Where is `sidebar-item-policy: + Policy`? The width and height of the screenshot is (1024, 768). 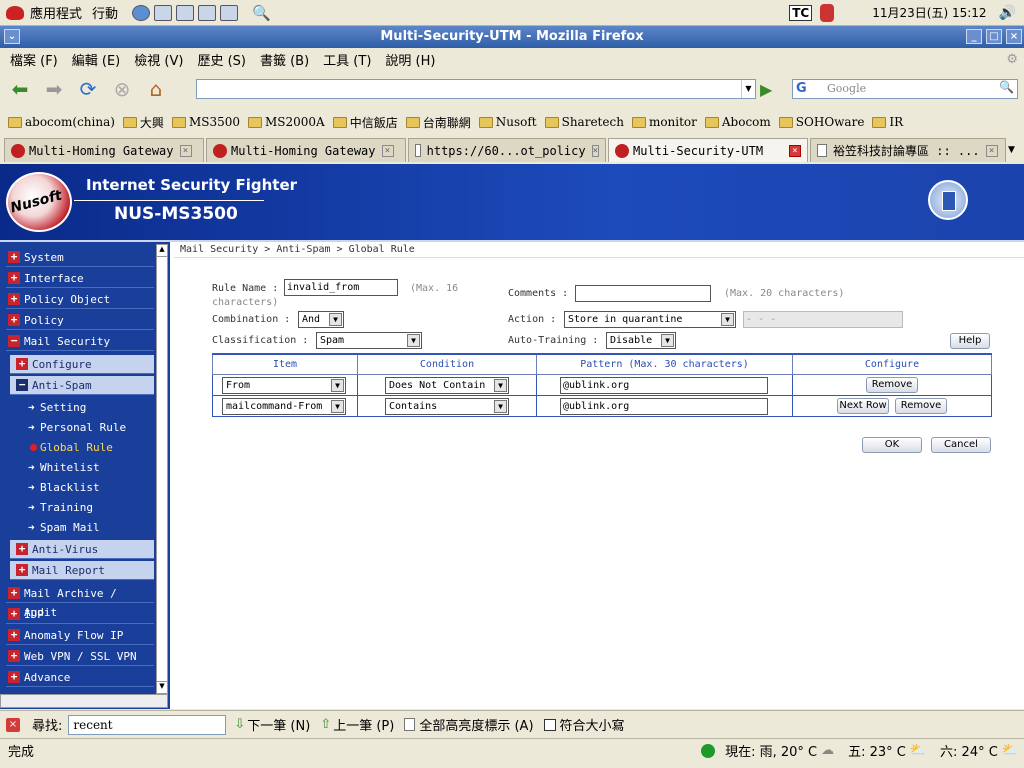 sidebar-item-policy: + Policy is located at coordinates (80, 320).